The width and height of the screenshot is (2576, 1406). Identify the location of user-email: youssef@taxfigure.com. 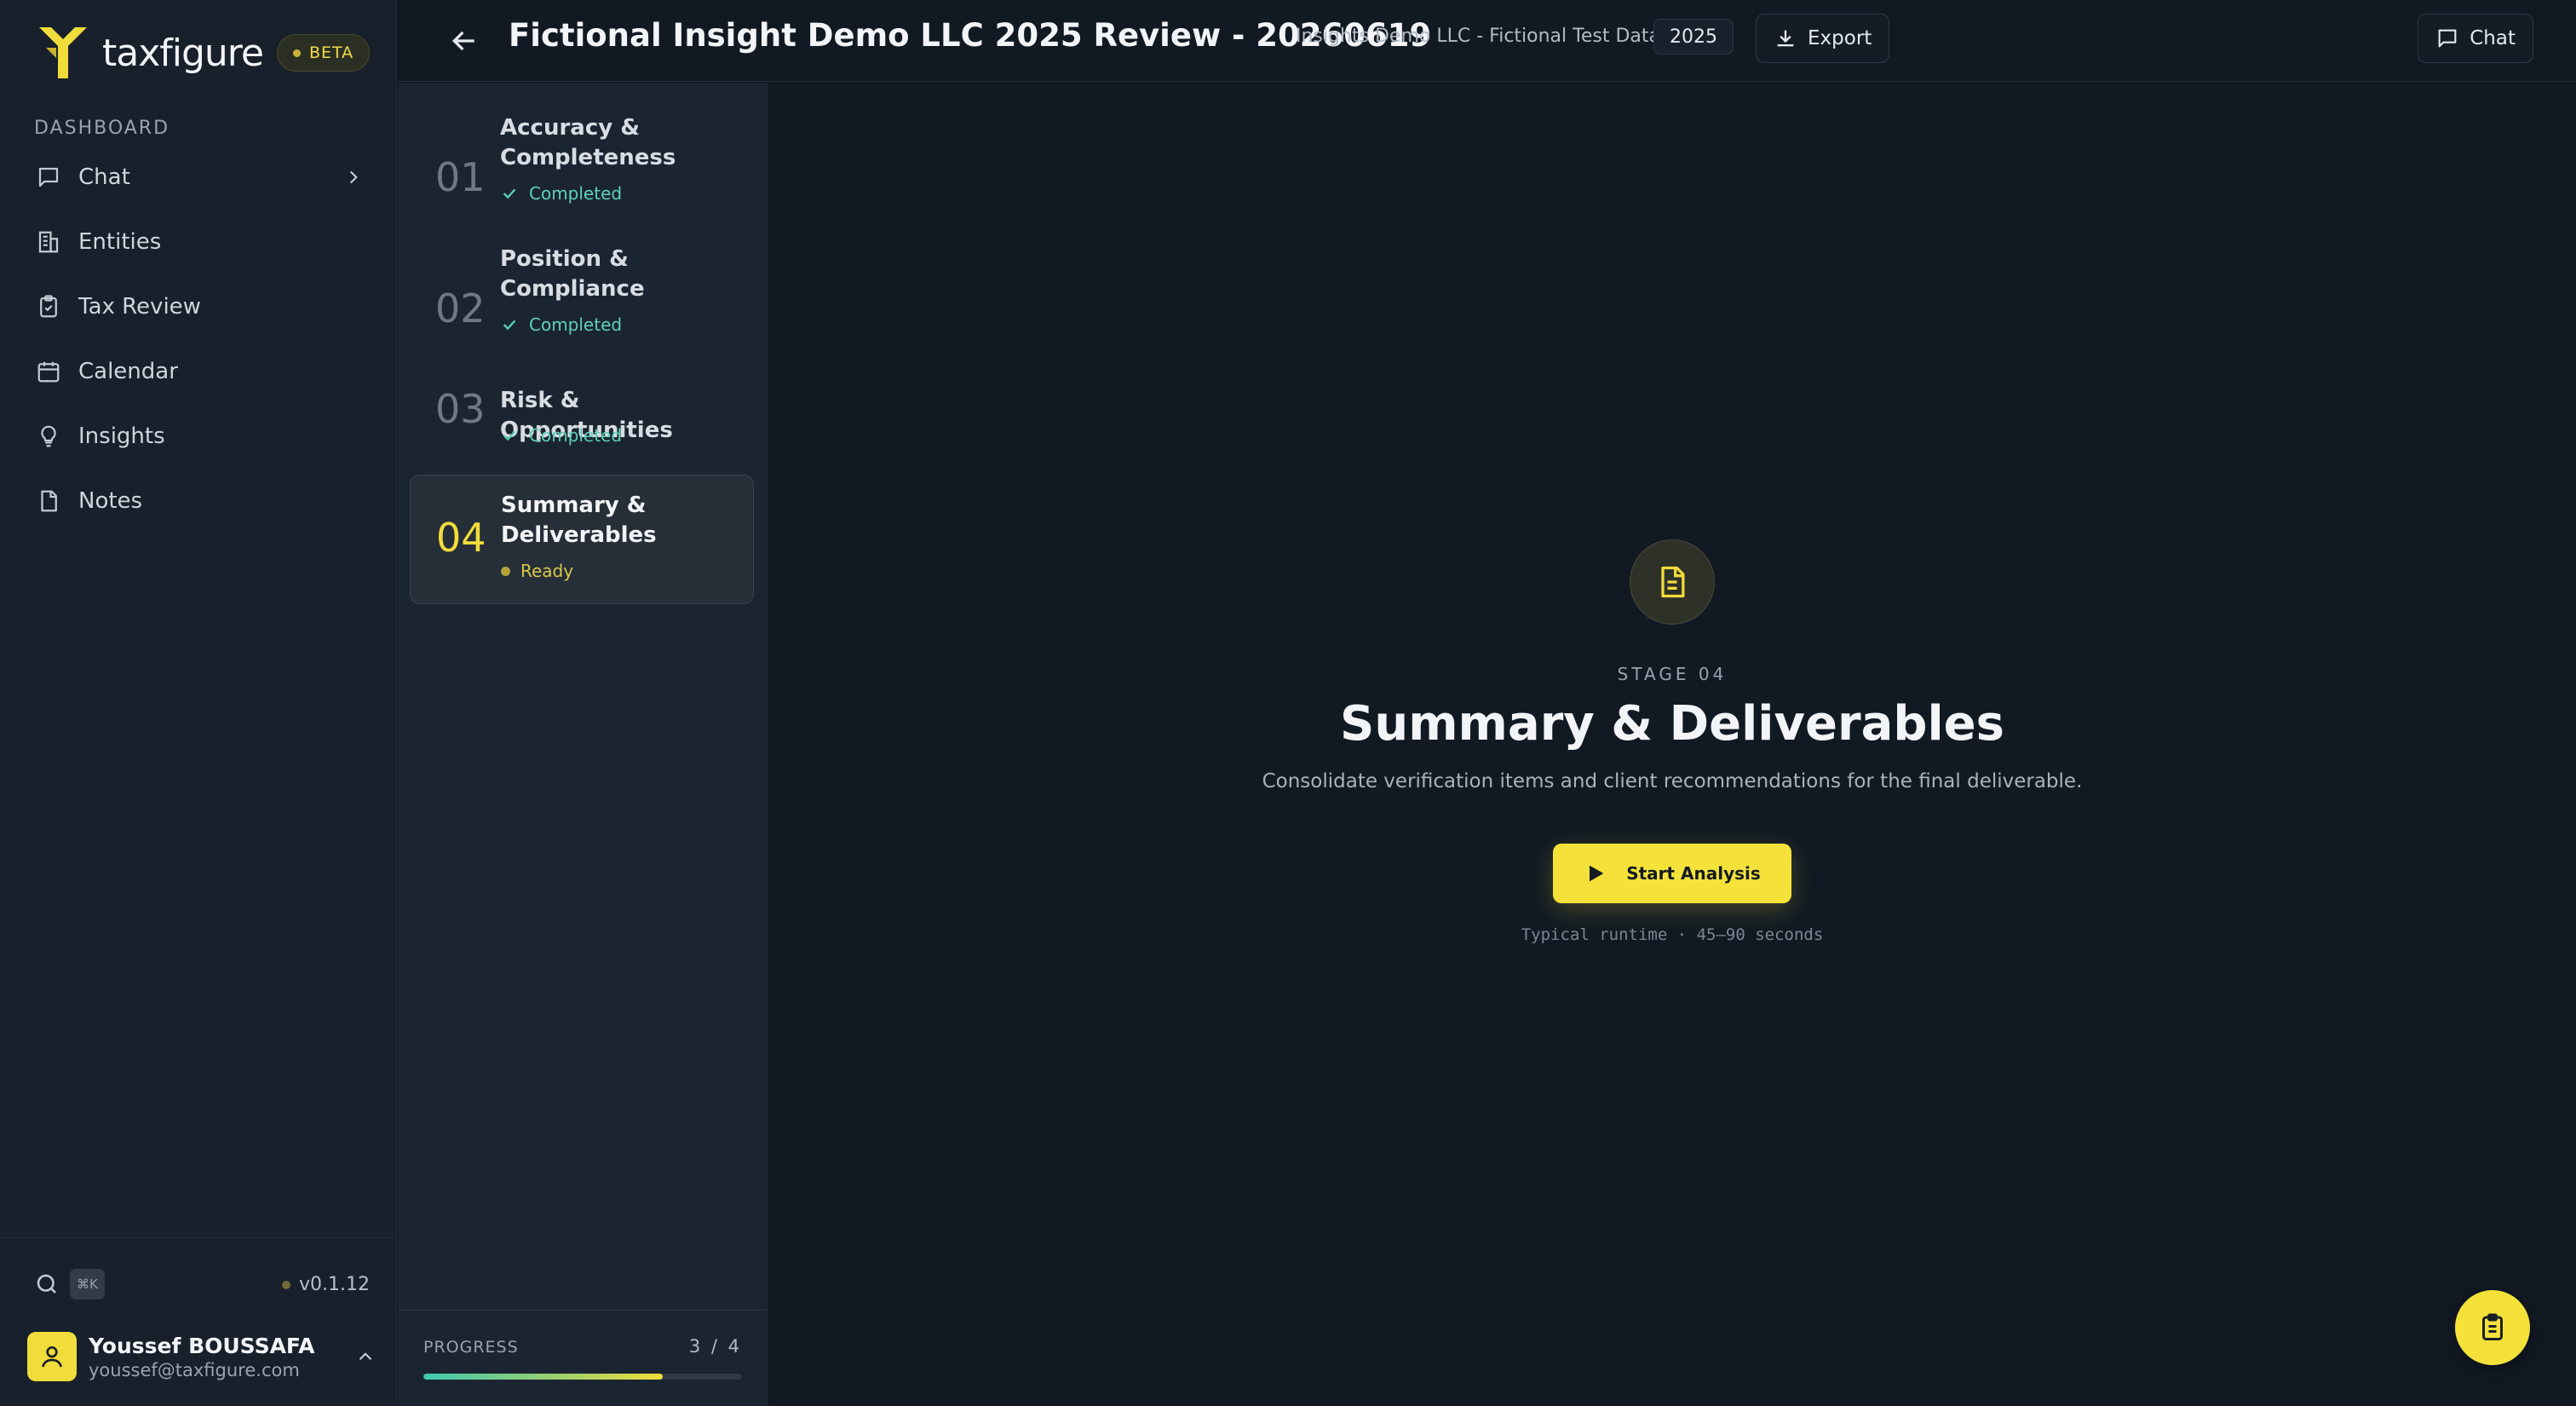
(194, 1369).